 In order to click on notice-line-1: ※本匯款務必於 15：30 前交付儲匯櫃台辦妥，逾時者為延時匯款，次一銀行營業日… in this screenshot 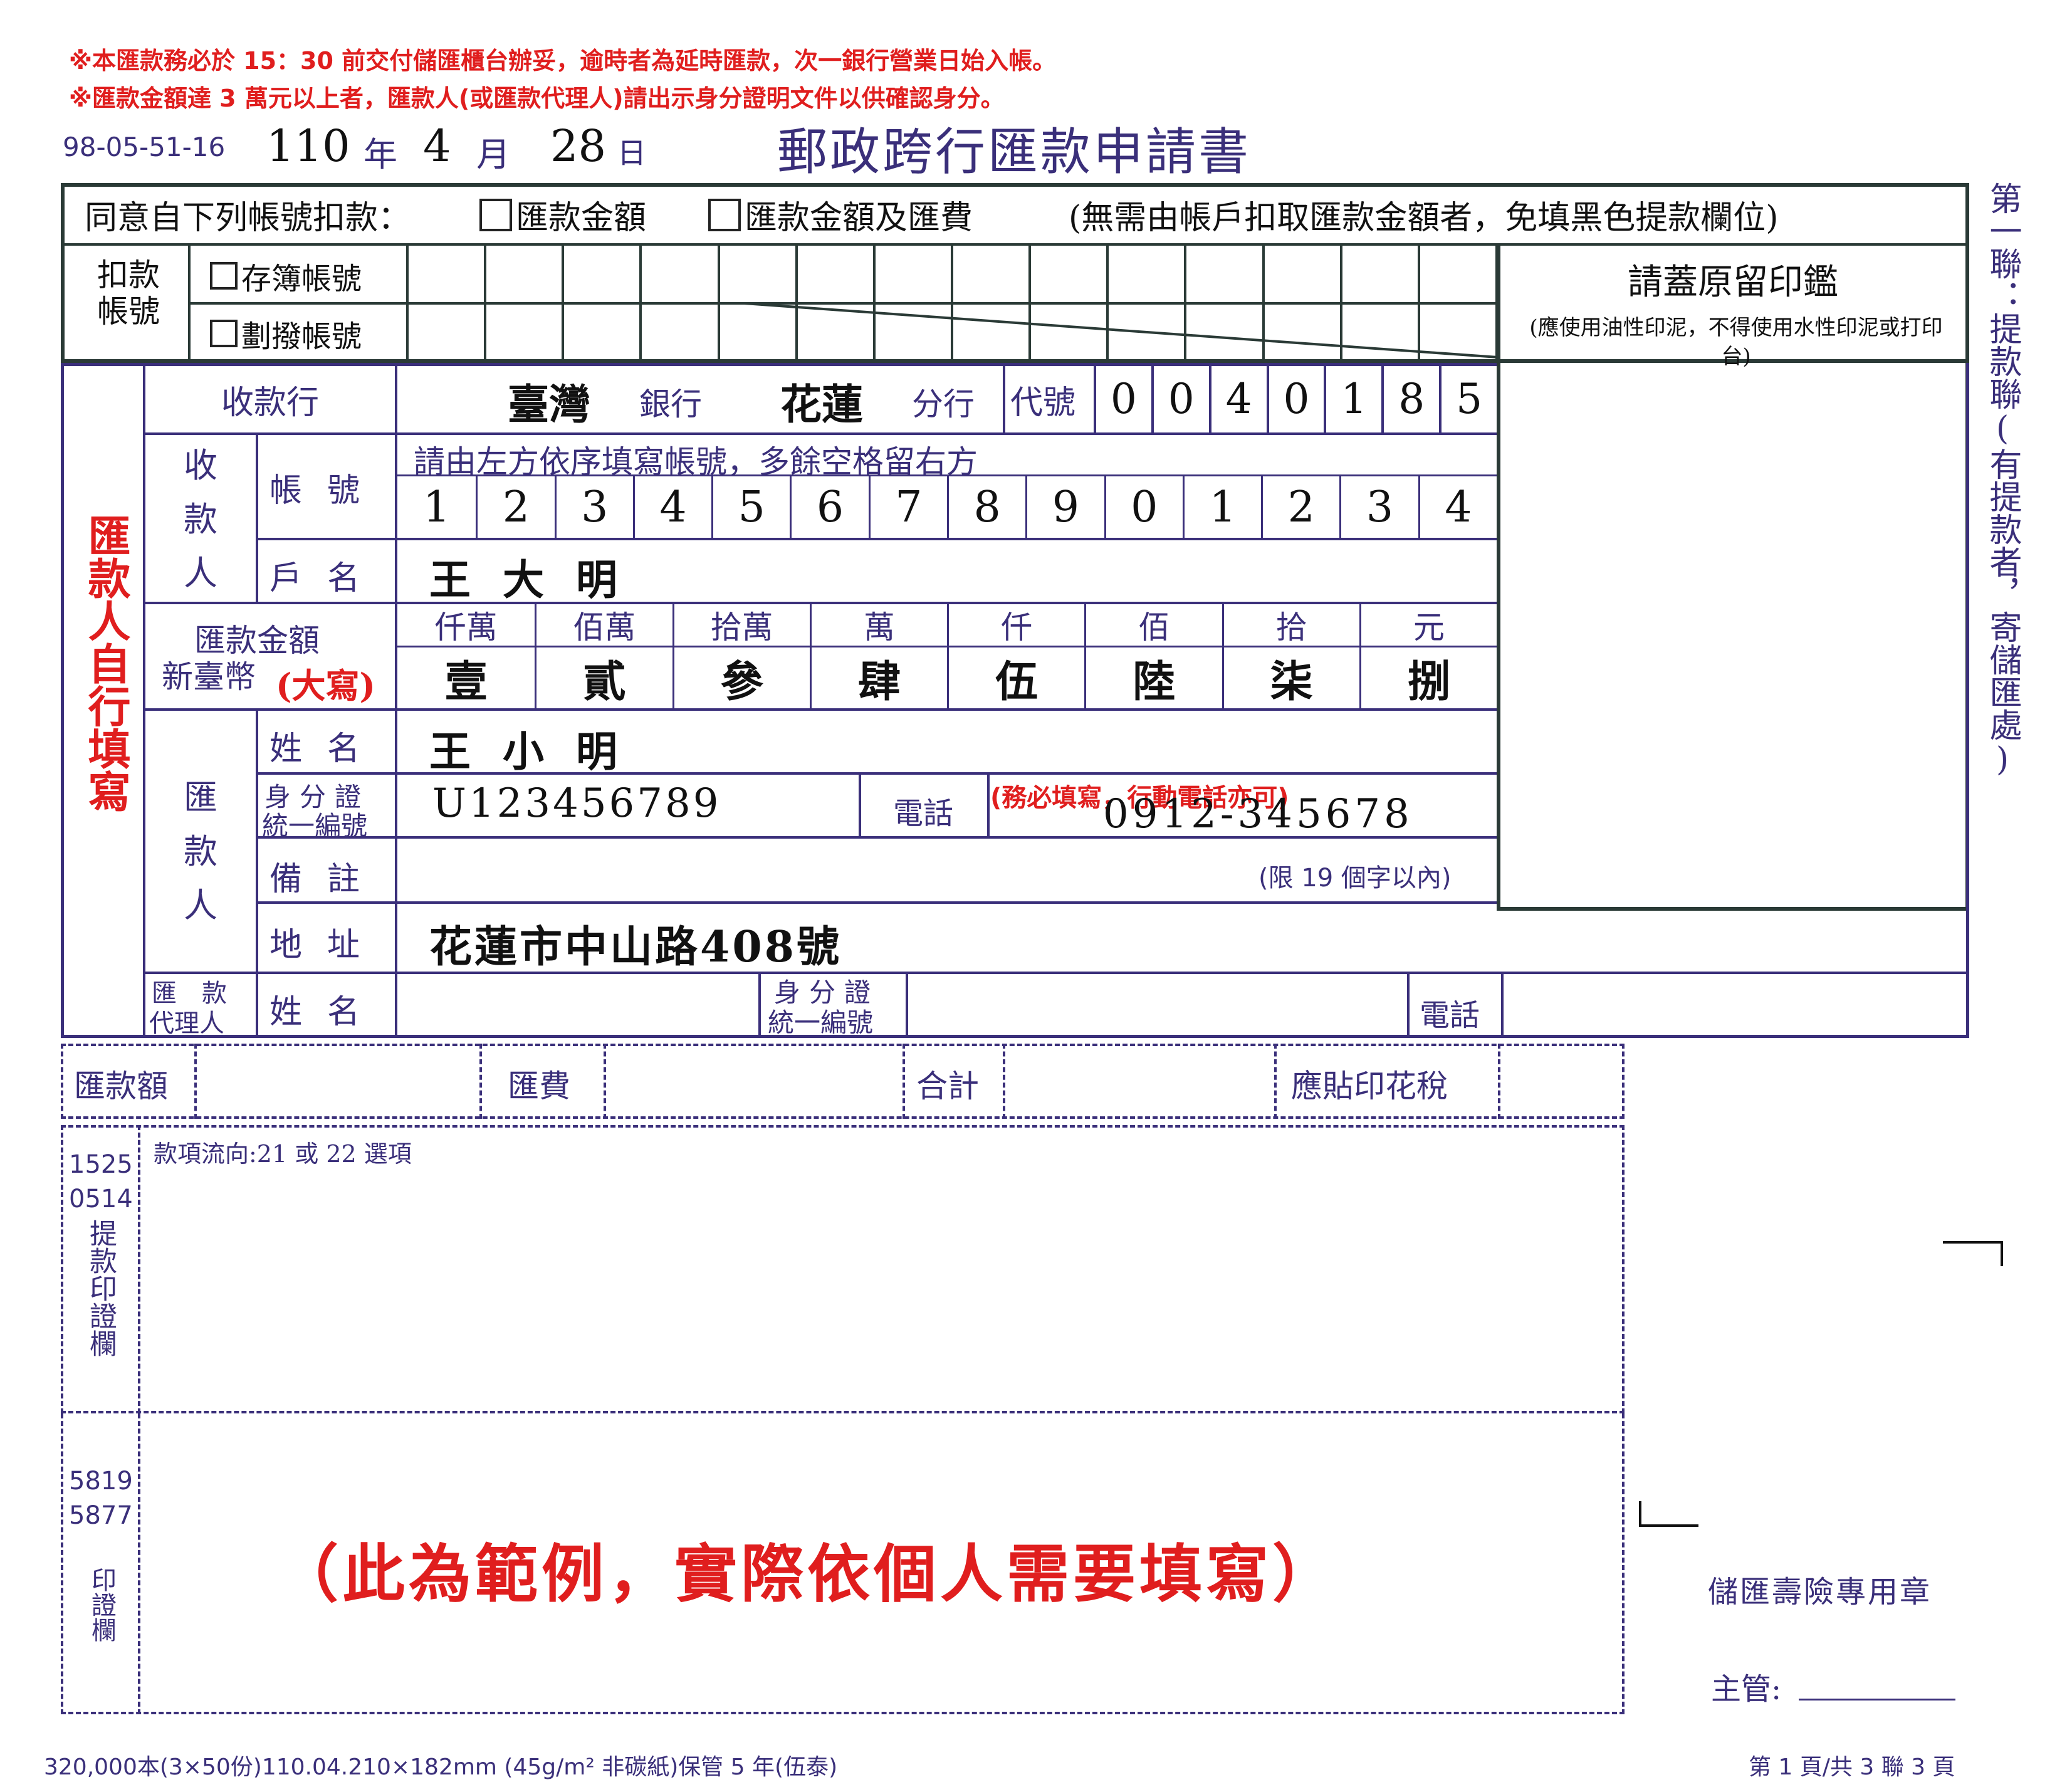, I will do `click(563, 61)`.